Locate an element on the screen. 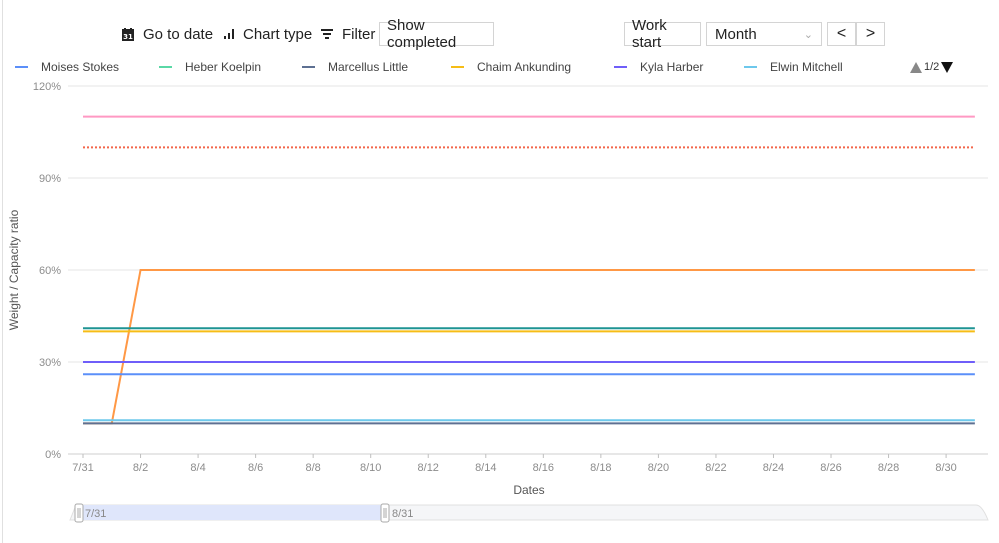  range-slider-handle-start is located at coordinates (79, 513).